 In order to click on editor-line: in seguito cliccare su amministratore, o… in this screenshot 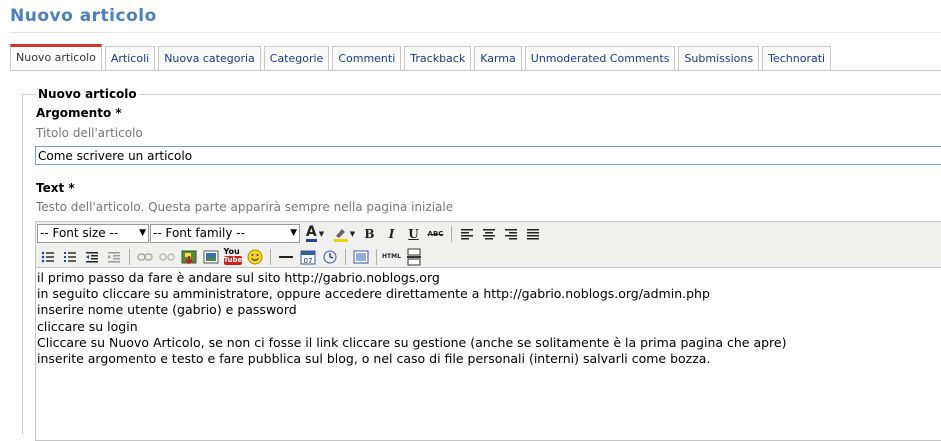, I will do `click(373, 294)`.